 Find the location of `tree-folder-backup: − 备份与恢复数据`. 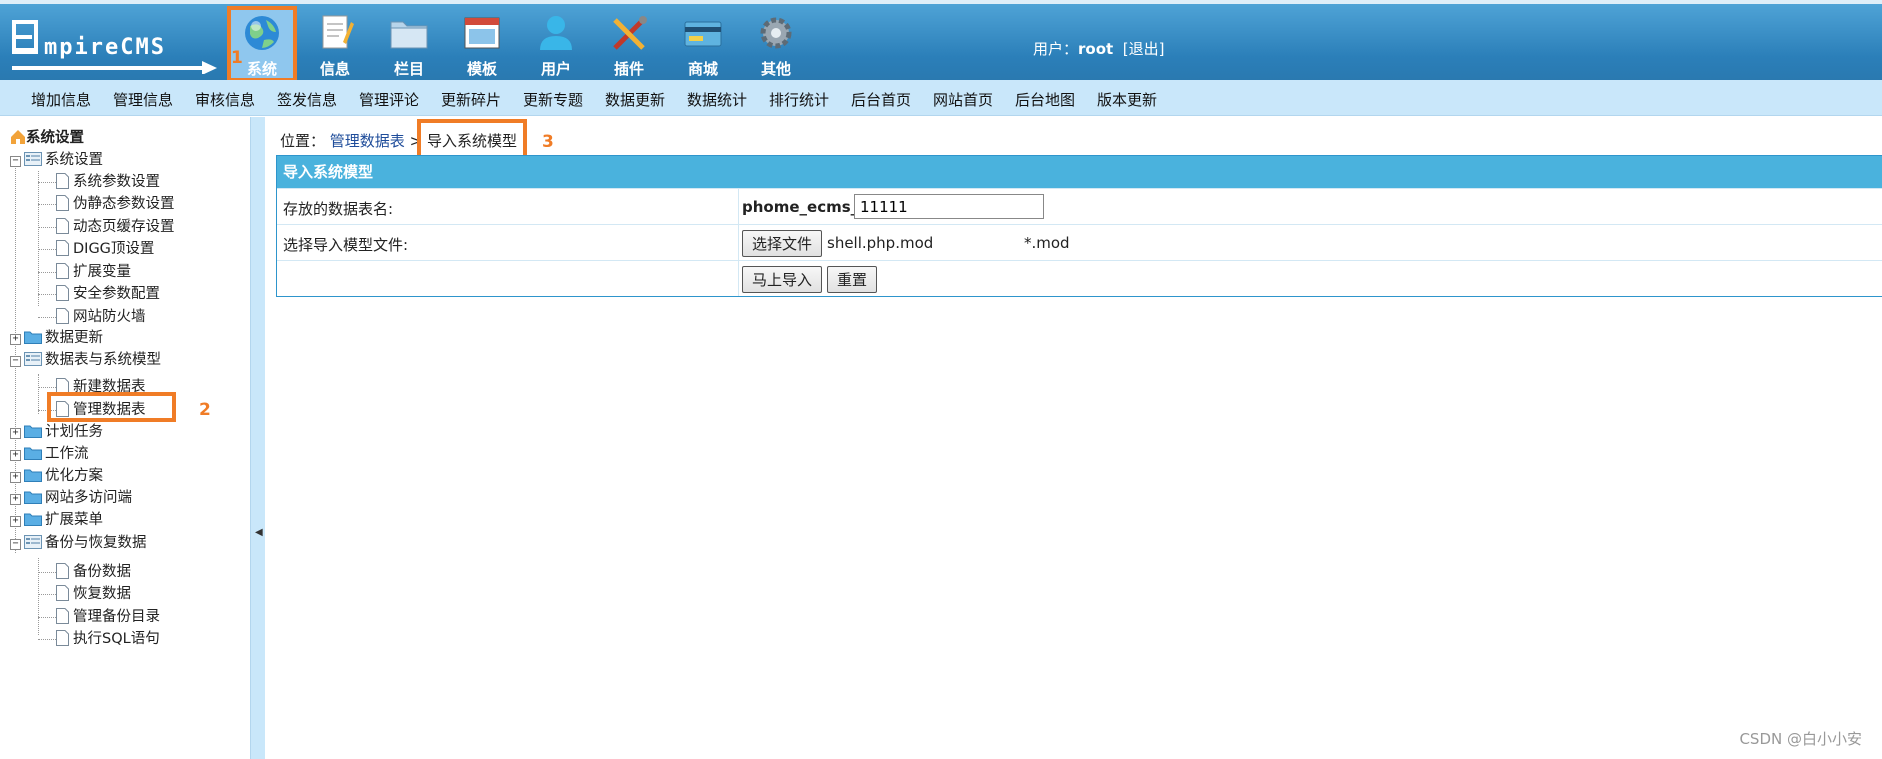

tree-folder-backup: − 备份与恢复数据 is located at coordinates (78, 543).